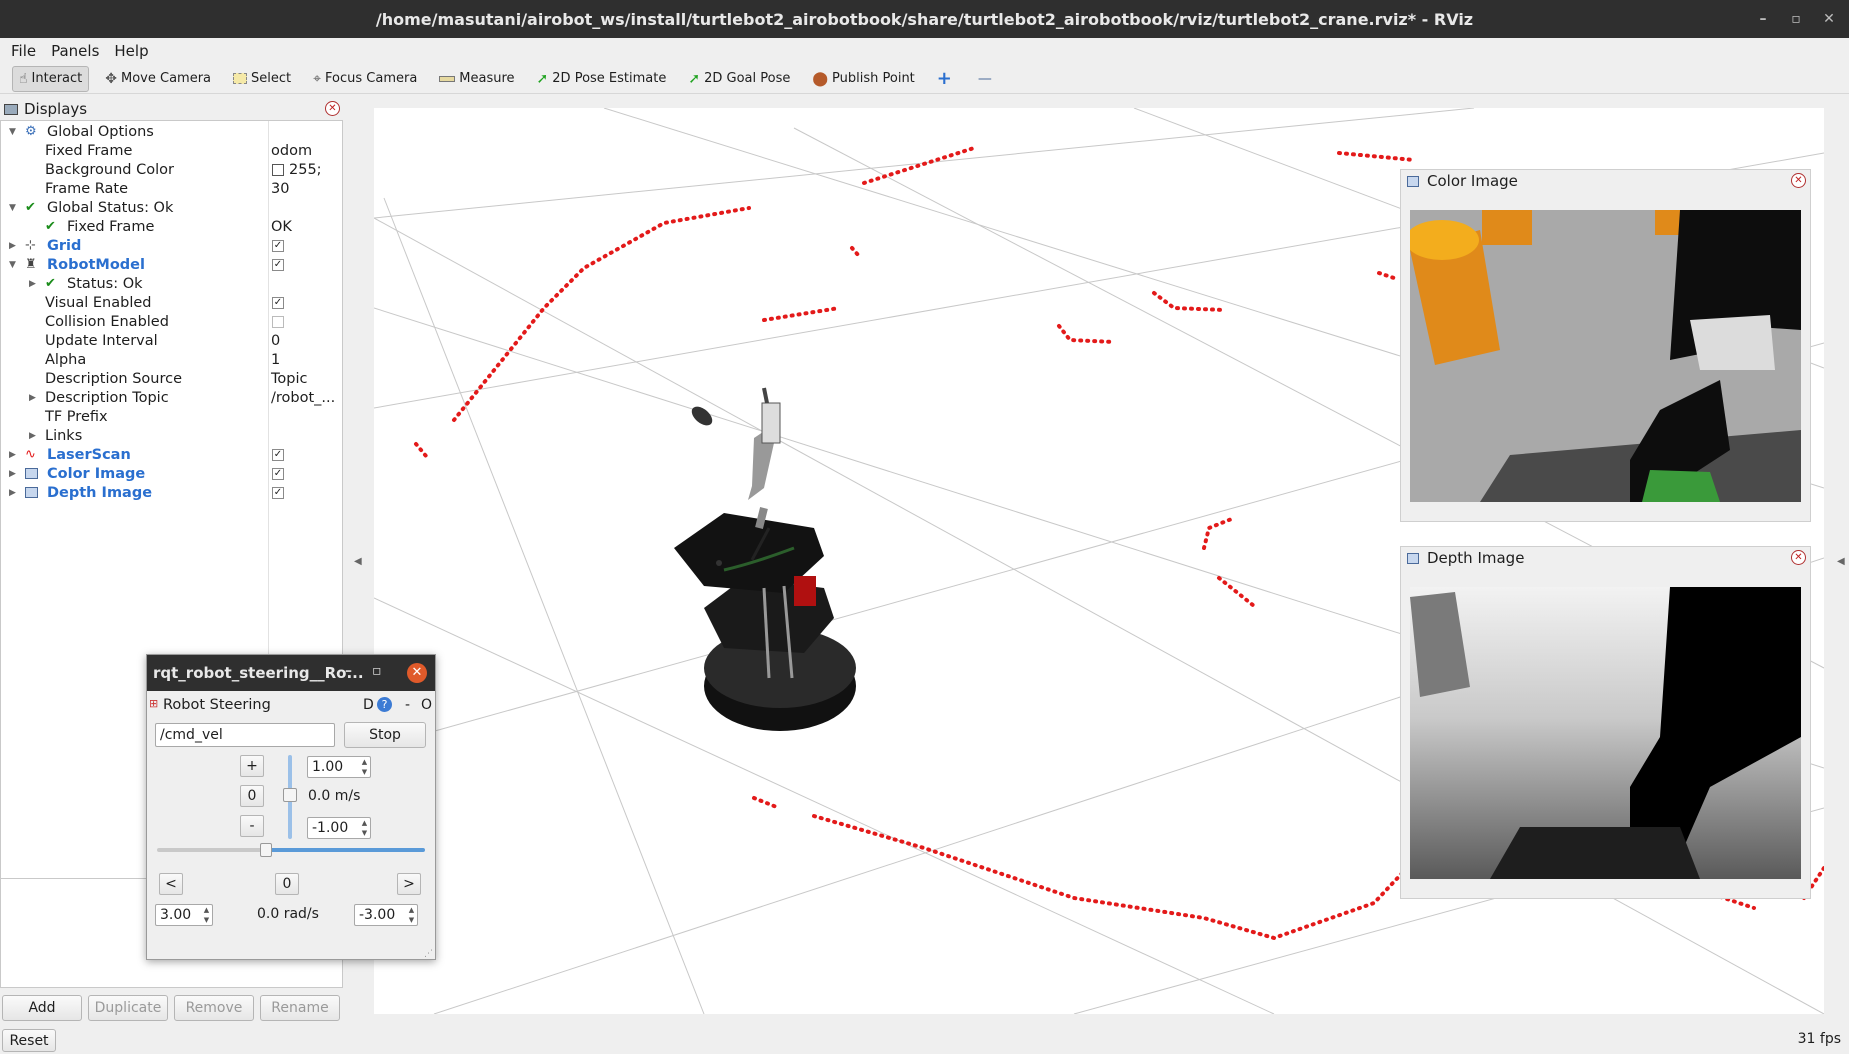 This screenshot has height=1054, width=1849. Describe the element at coordinates (128, 1008) in the screenshot. I see `duplicate-button: Duplicate` at that location.